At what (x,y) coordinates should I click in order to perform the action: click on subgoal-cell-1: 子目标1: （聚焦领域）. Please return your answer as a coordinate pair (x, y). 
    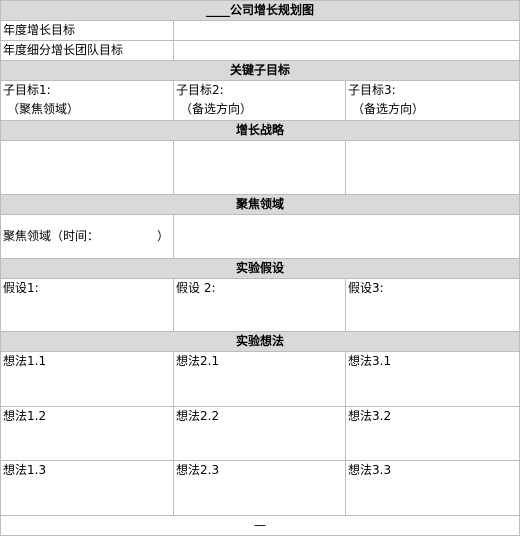
    Looking at the image, I should click on (87, 100).